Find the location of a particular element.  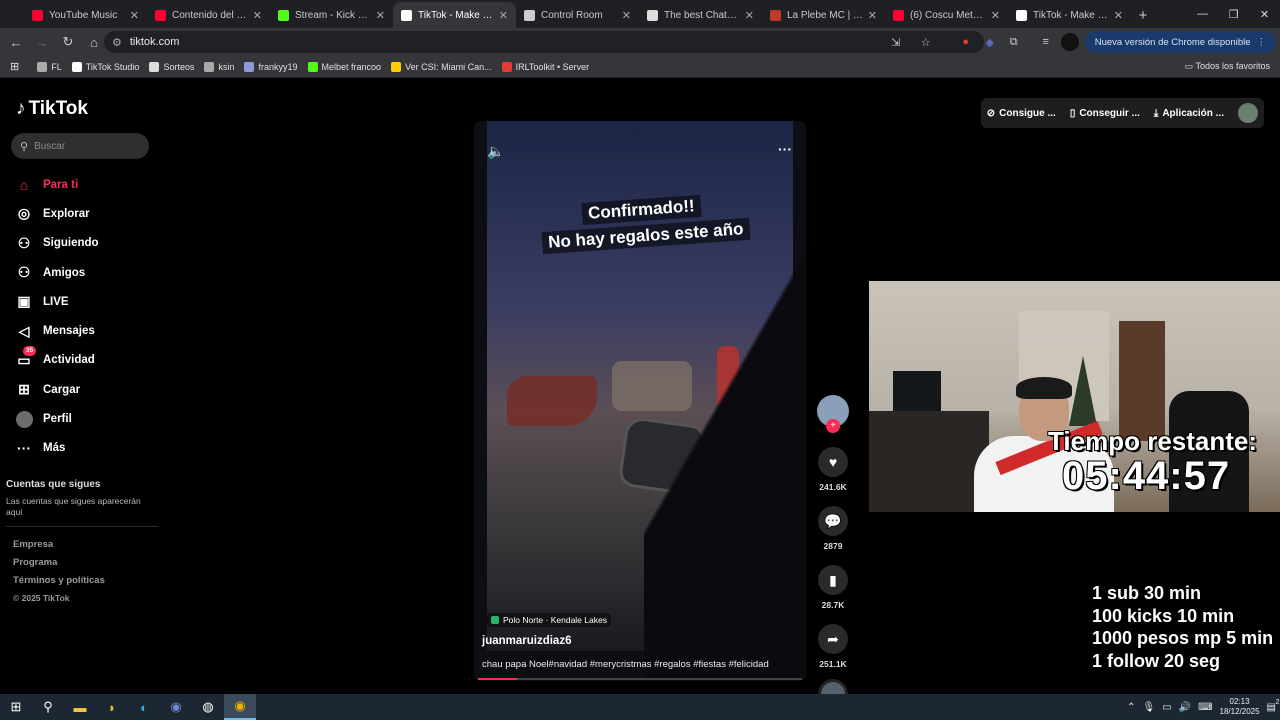

apps-grid-icon: ⊞ is located at coordinates (14, 66).